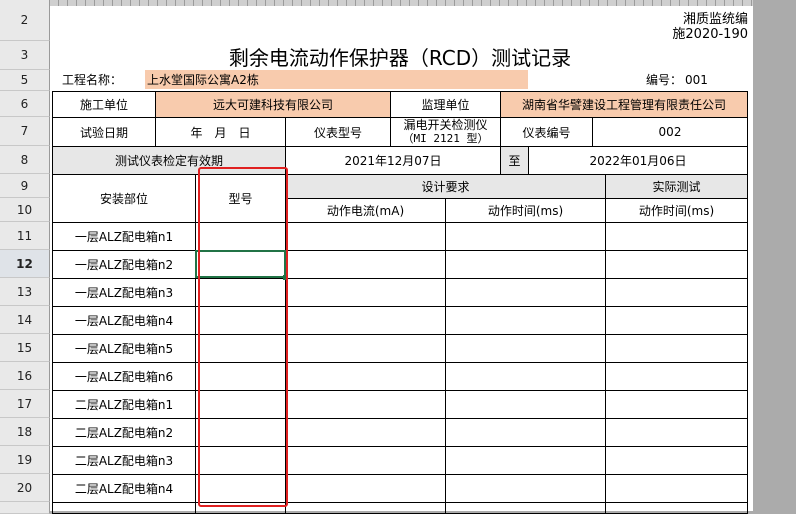 The image size is (796, 514). I want to click on form-code-line: 施2020-190, so click(710, 34).